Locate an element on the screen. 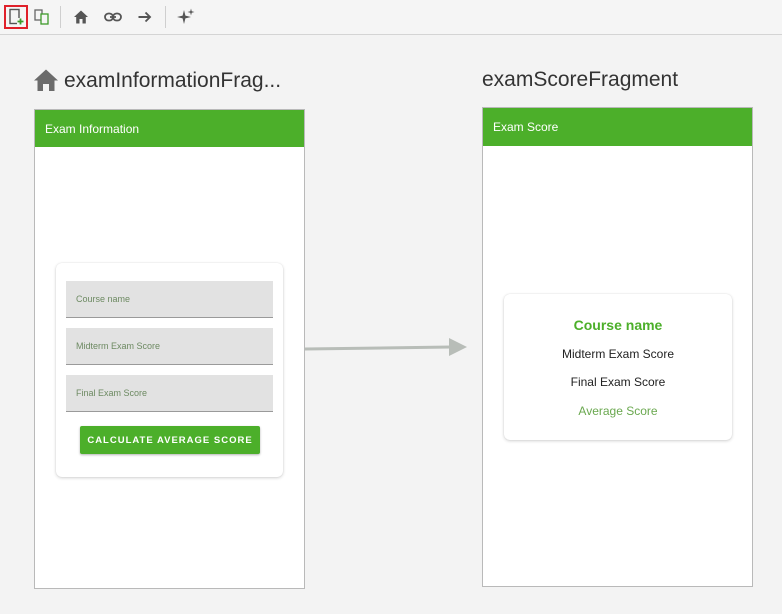  deep-link-button is located at coordinates (113, 17).